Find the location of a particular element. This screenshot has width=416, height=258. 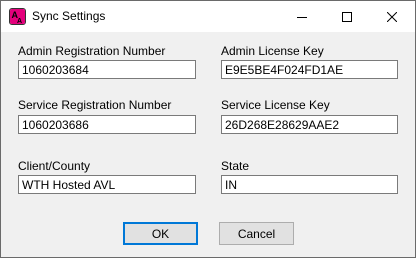

close-icon is located at coordinates (392, 16).